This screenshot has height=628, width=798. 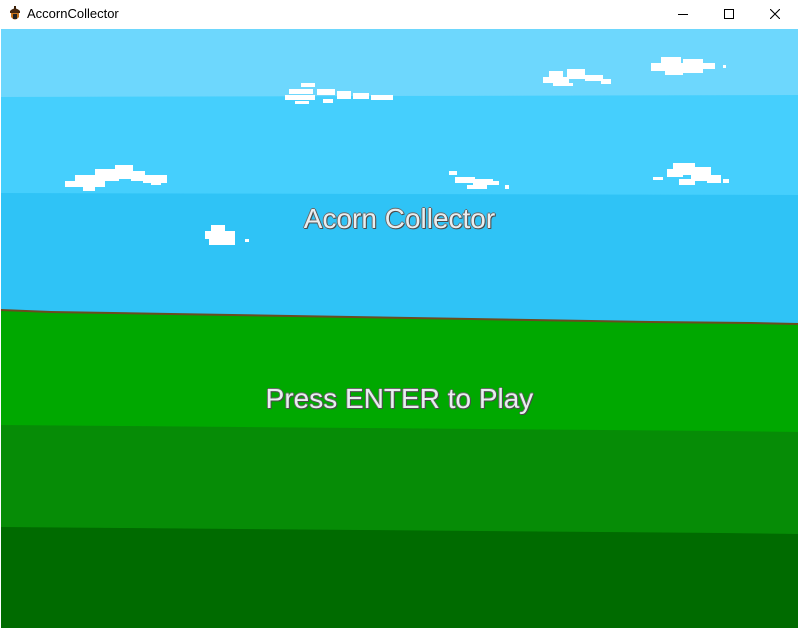 What do you see at coordinates (399, 218) in the screenshot?
I see `game-title: Acorn Collector` at bounding box center [399, 218].